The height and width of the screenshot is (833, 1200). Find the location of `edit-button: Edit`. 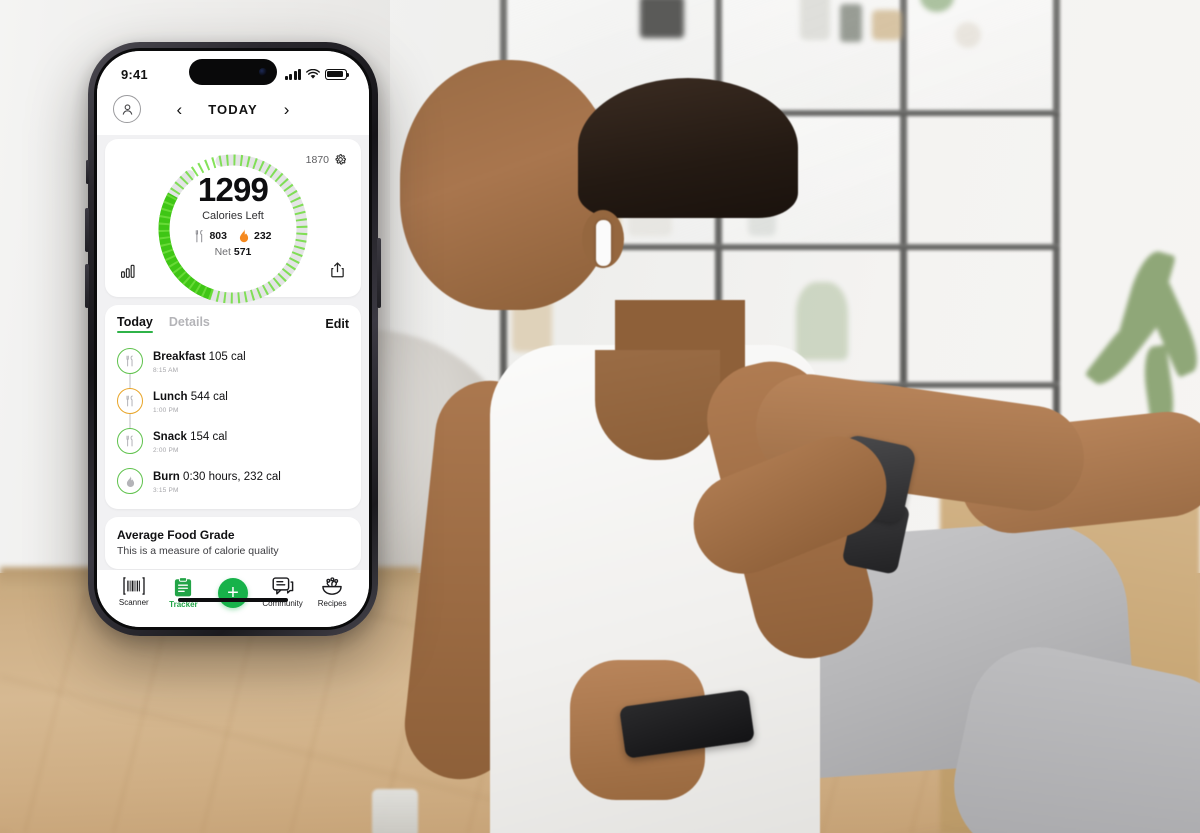

edit-button: Edit is located at coordinates (337, 324).